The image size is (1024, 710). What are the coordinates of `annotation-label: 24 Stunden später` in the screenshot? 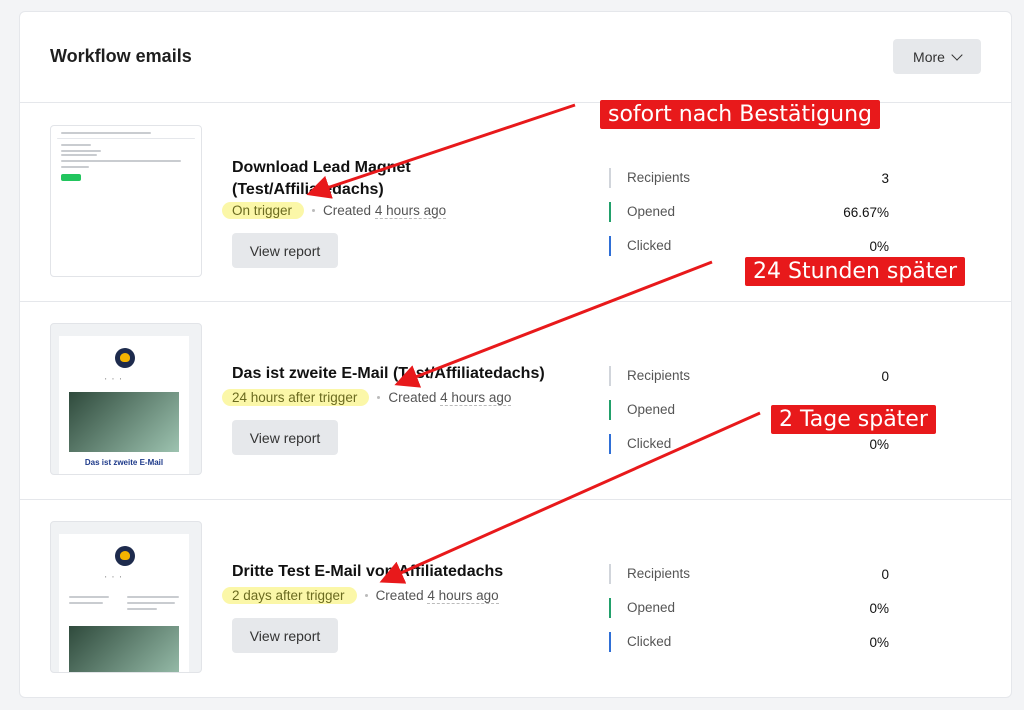 It's located at (855, 271).